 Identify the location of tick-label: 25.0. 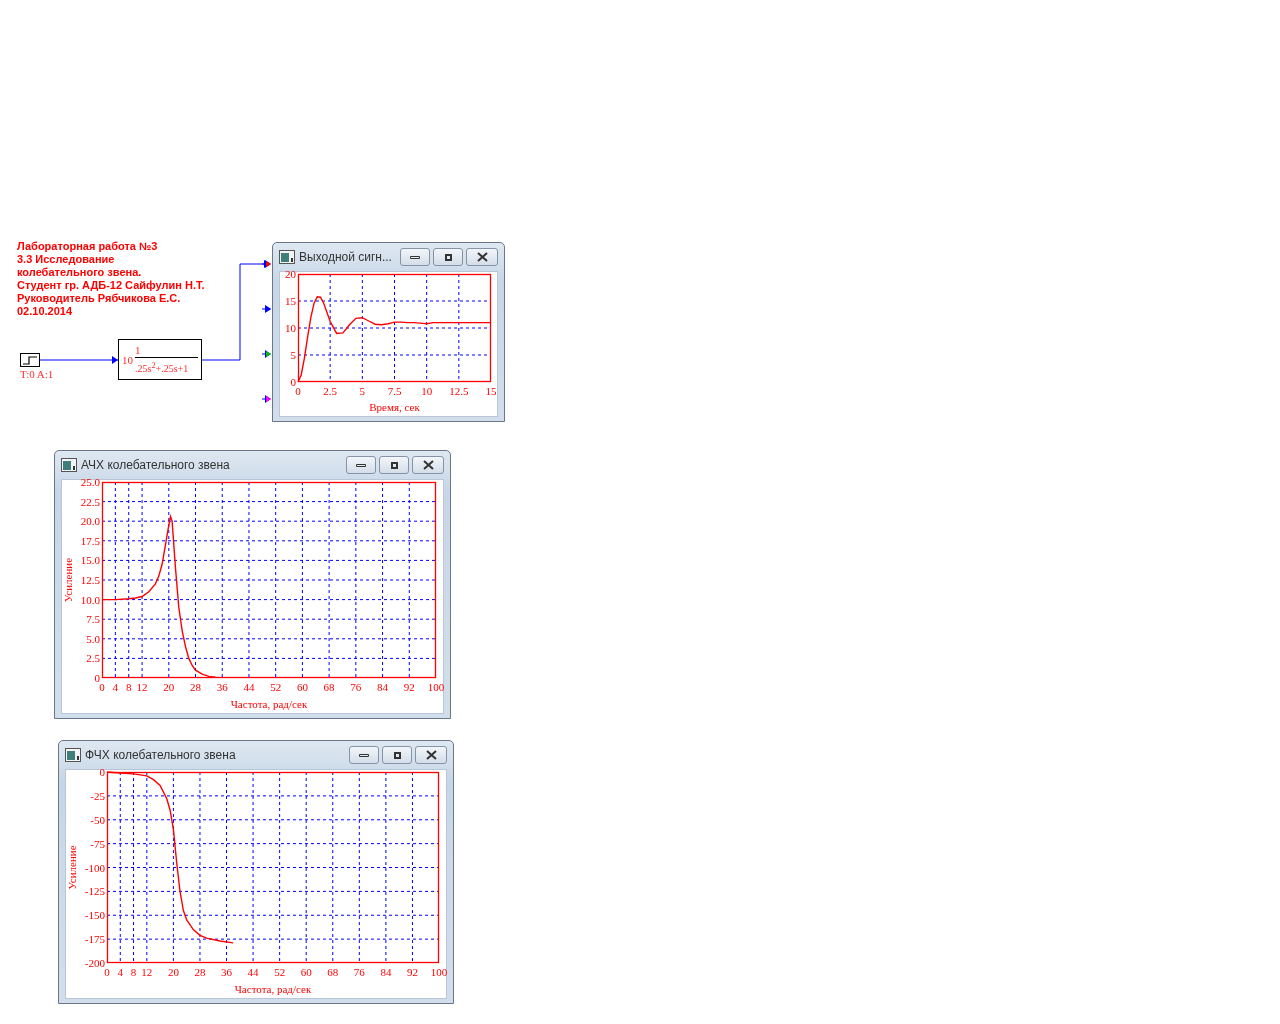
(90, 482).